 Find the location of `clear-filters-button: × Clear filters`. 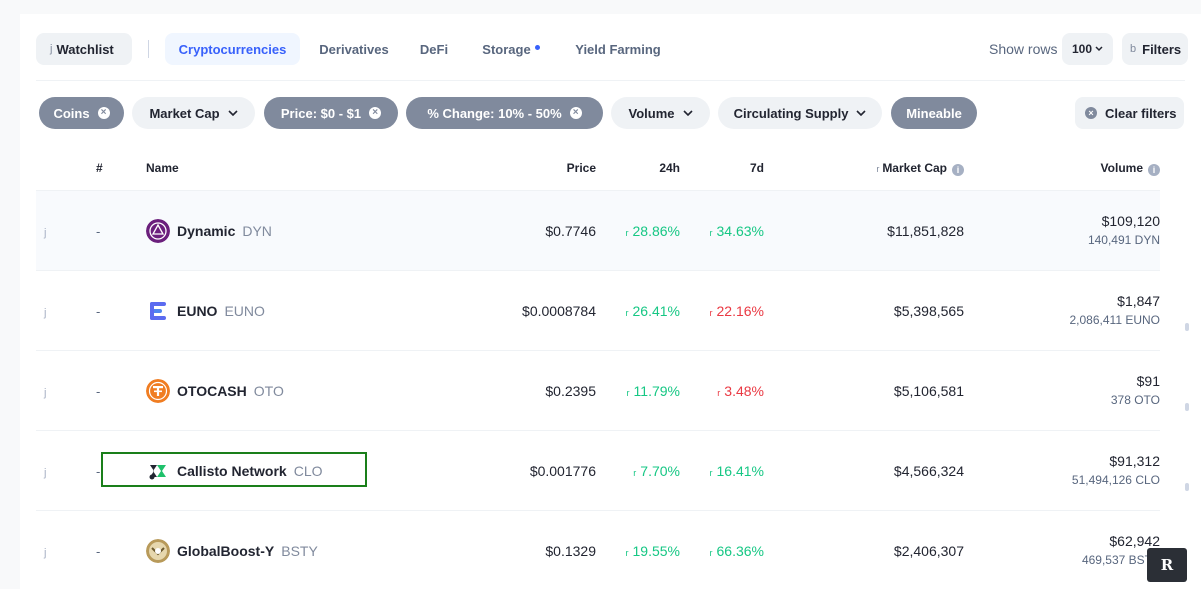

clear-filters-button: × Clear filters is located at coordinates (1129, 113).